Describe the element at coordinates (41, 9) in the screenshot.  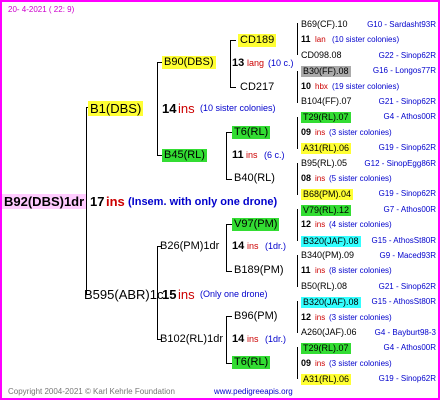
I see `date-header: 20- 4-2021 ( 22: 9)` at that location.